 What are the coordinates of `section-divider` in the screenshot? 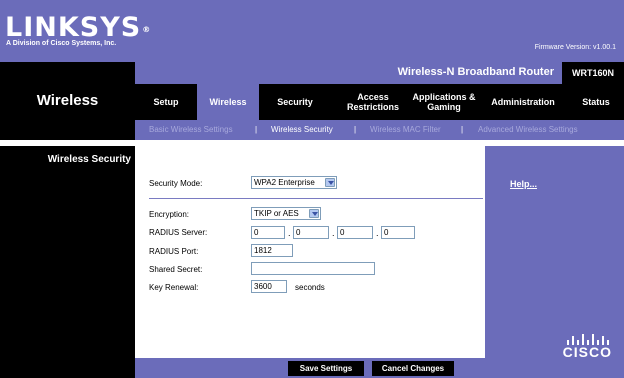 It's located at (316, 198).